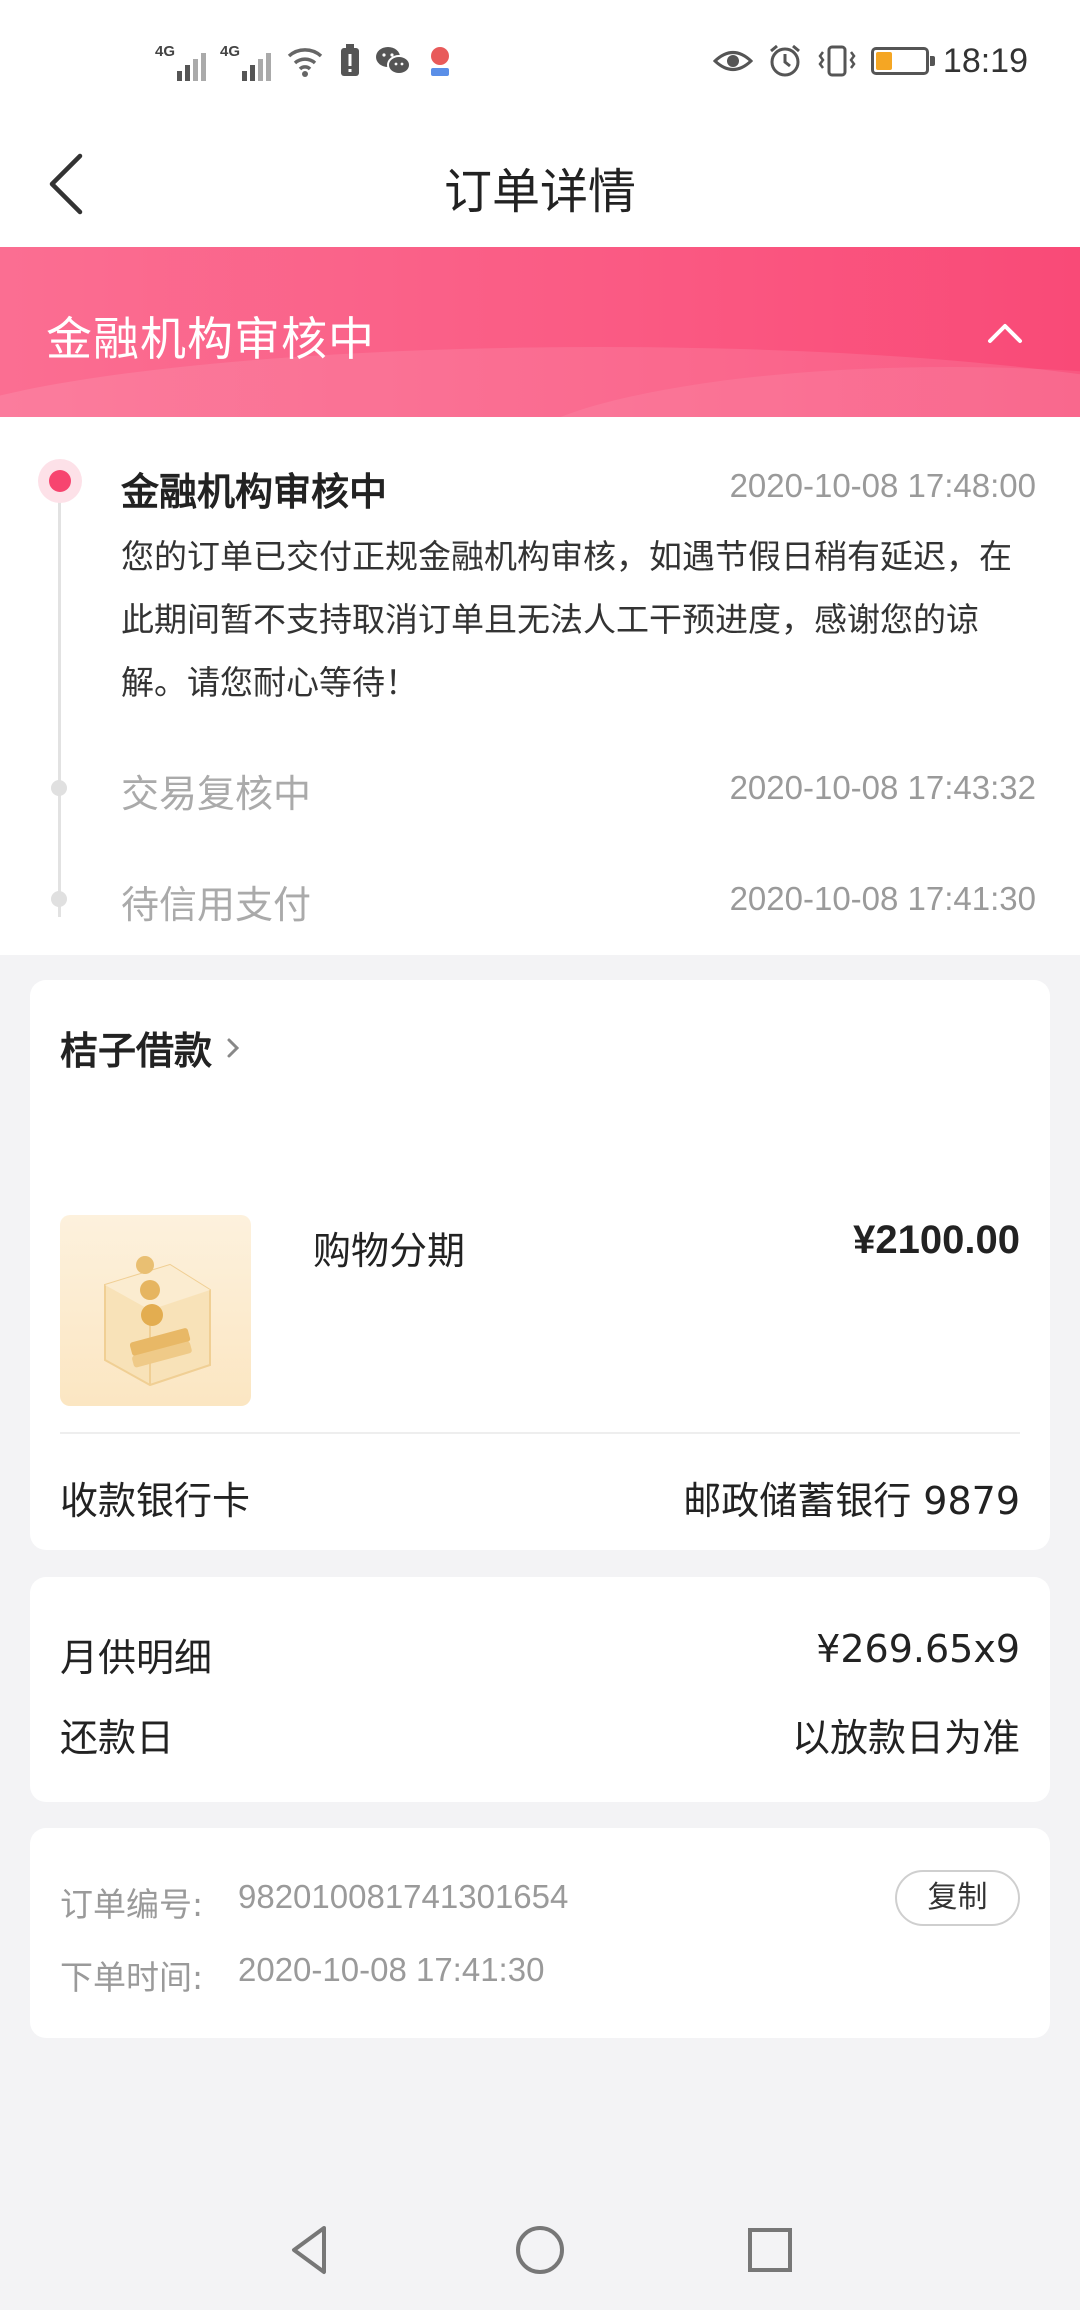 The height and width of the screenshot is (2310, 1080). I want to click on timeline-item-time: 2020-10-08 17:43:32, so click(882, 787).